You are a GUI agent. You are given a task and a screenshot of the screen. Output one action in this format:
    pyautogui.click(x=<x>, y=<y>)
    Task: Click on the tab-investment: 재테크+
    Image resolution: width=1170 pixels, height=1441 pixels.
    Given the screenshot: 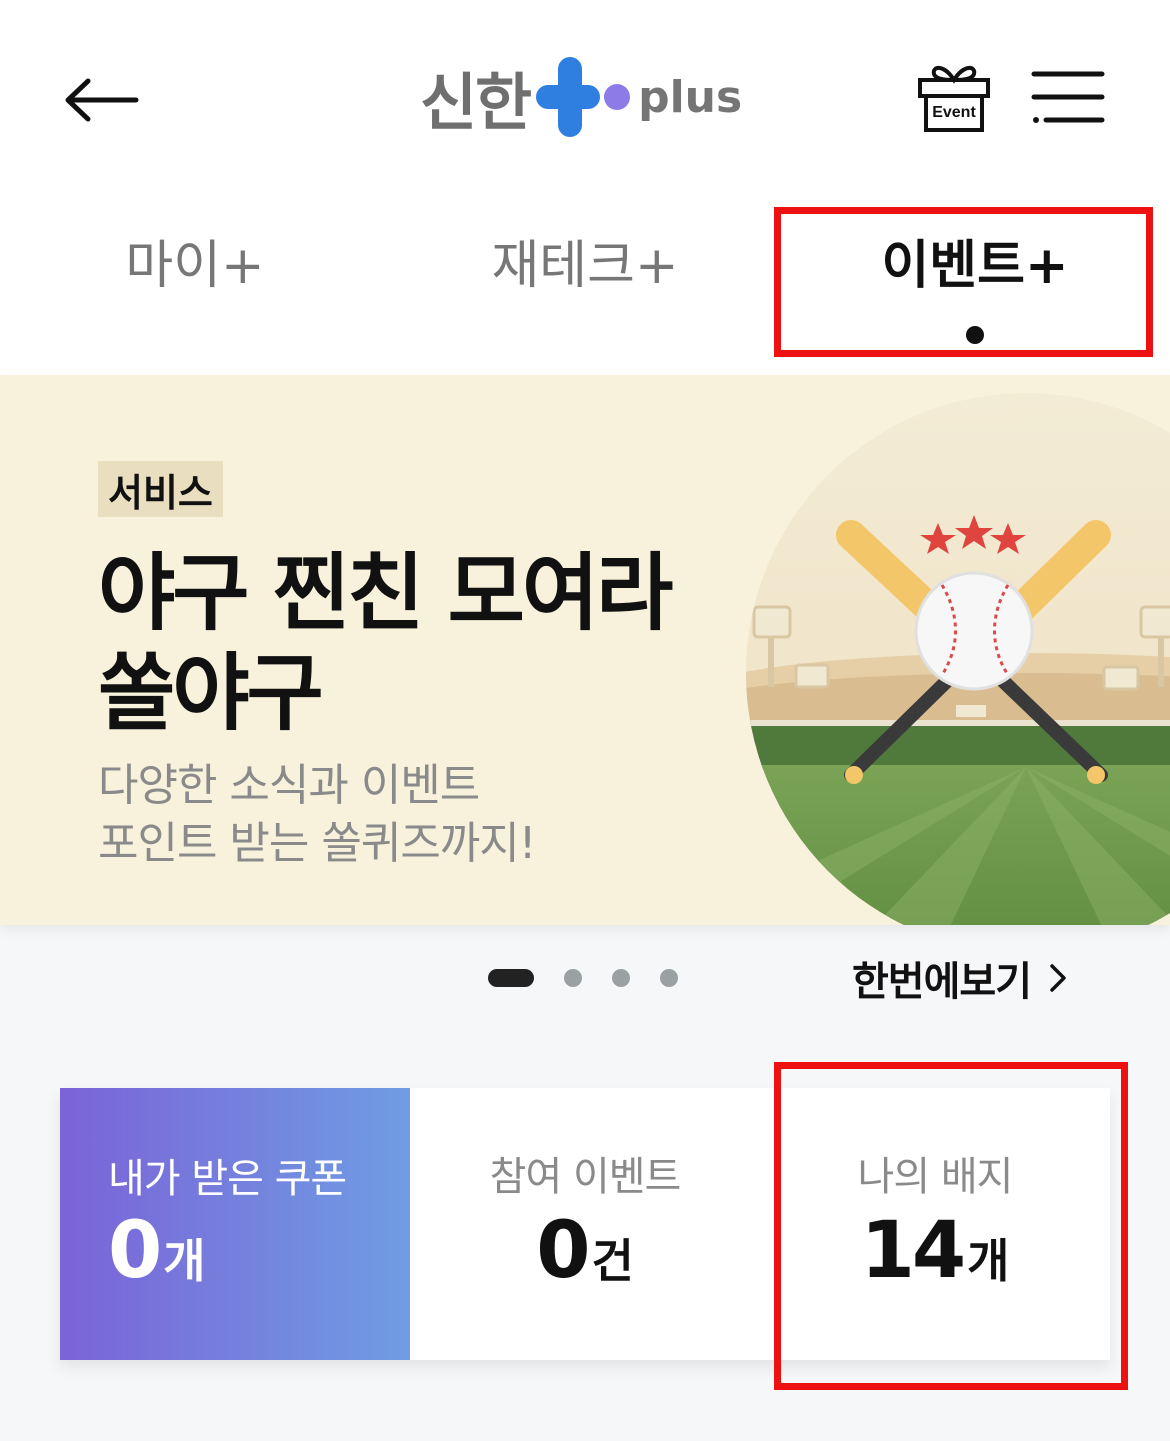 What is the action you would take?
    pyautogui.click(x=585, y=260)
    